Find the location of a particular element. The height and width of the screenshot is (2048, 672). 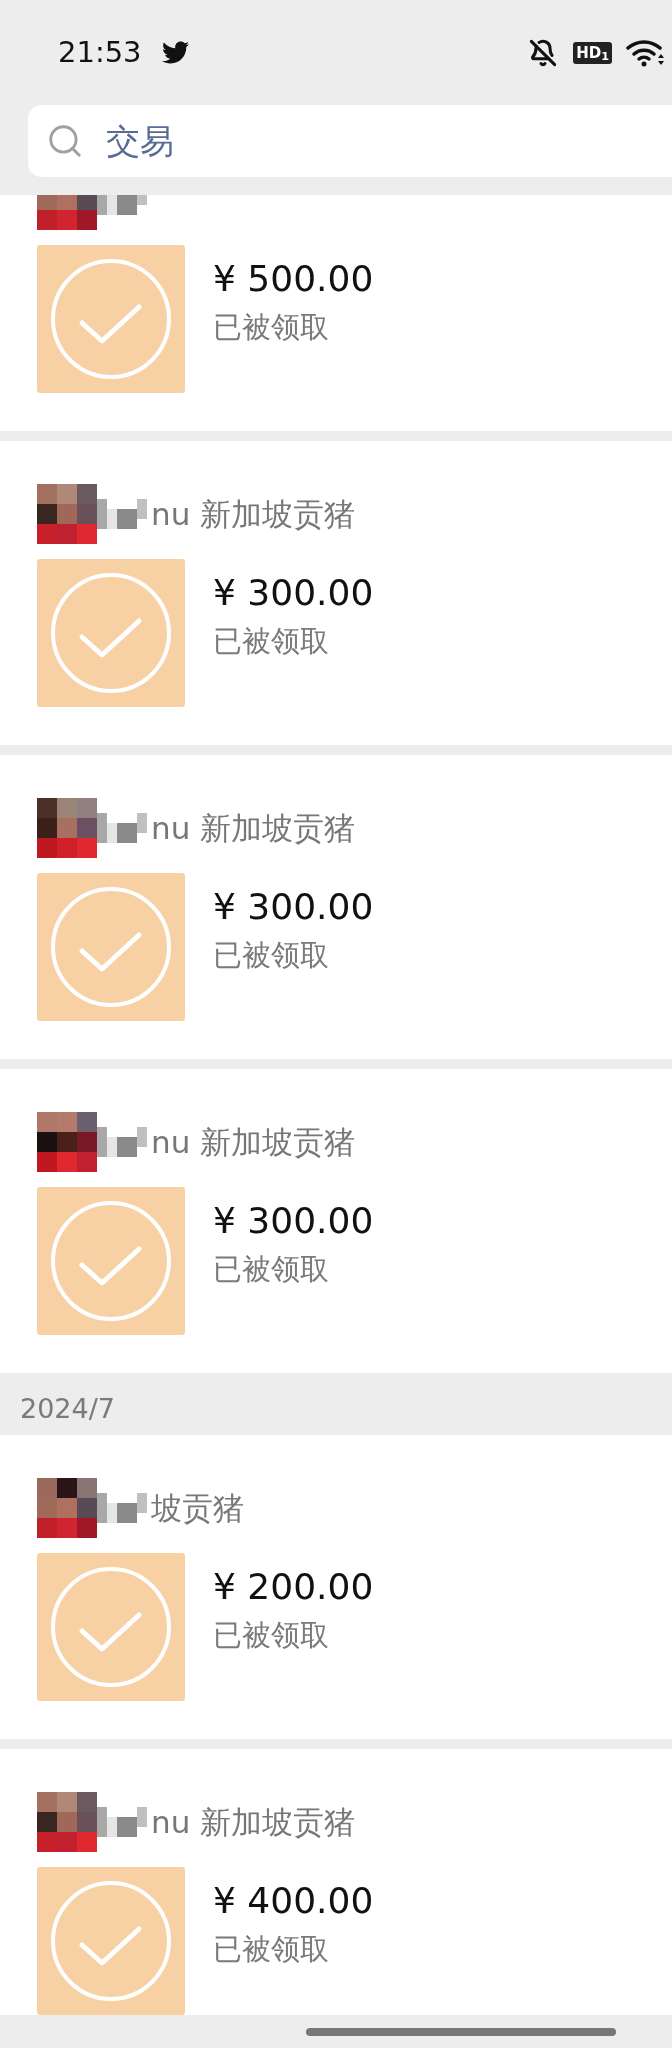

amount: ¥ 500.00 is located at coordinates (293, 279).